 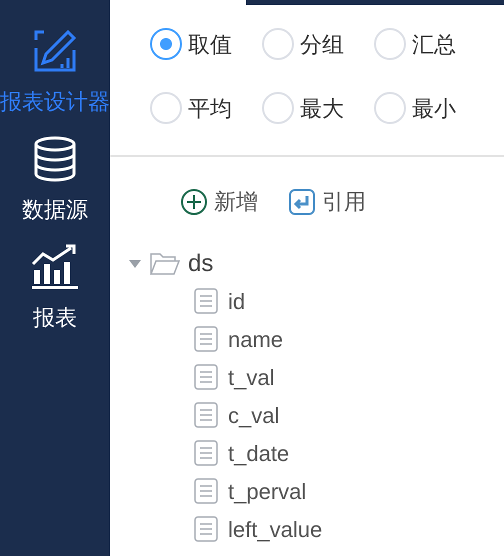 I want to click on bar-chart-icon, so click(x=55, y=267).